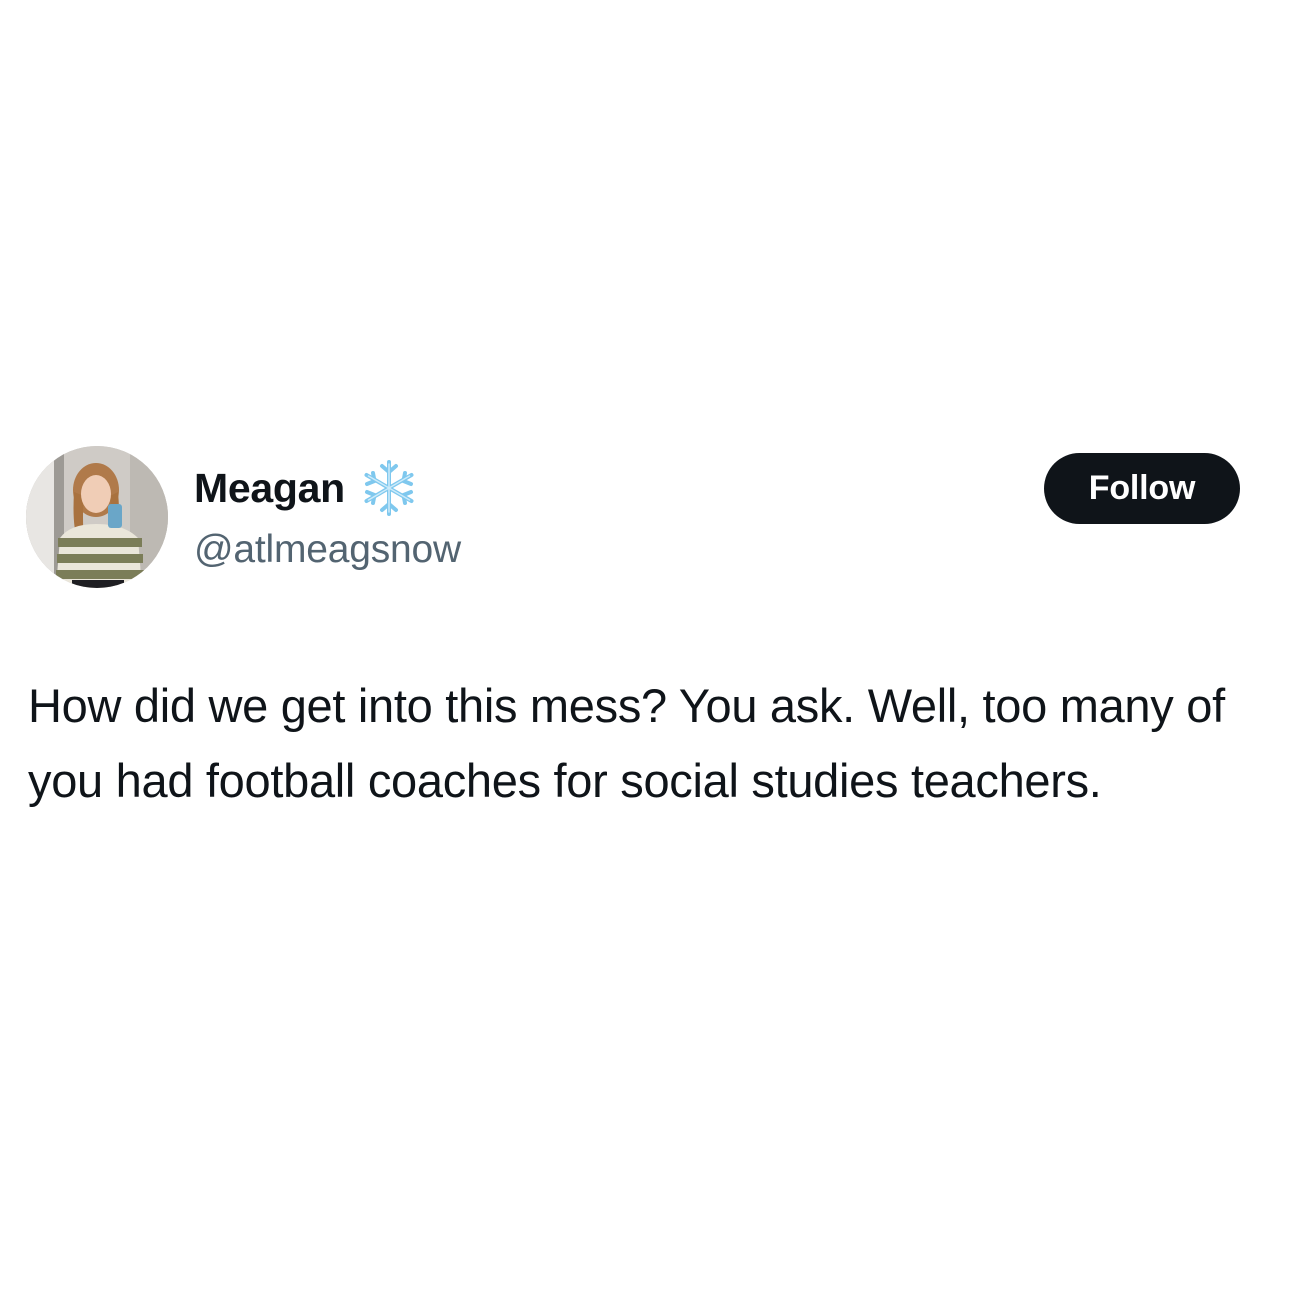 This screenshot has height=1290, width=1290. Describe the element at coordinates (389, 488) in the screenshot. I see `snowflake-icon` at that location.